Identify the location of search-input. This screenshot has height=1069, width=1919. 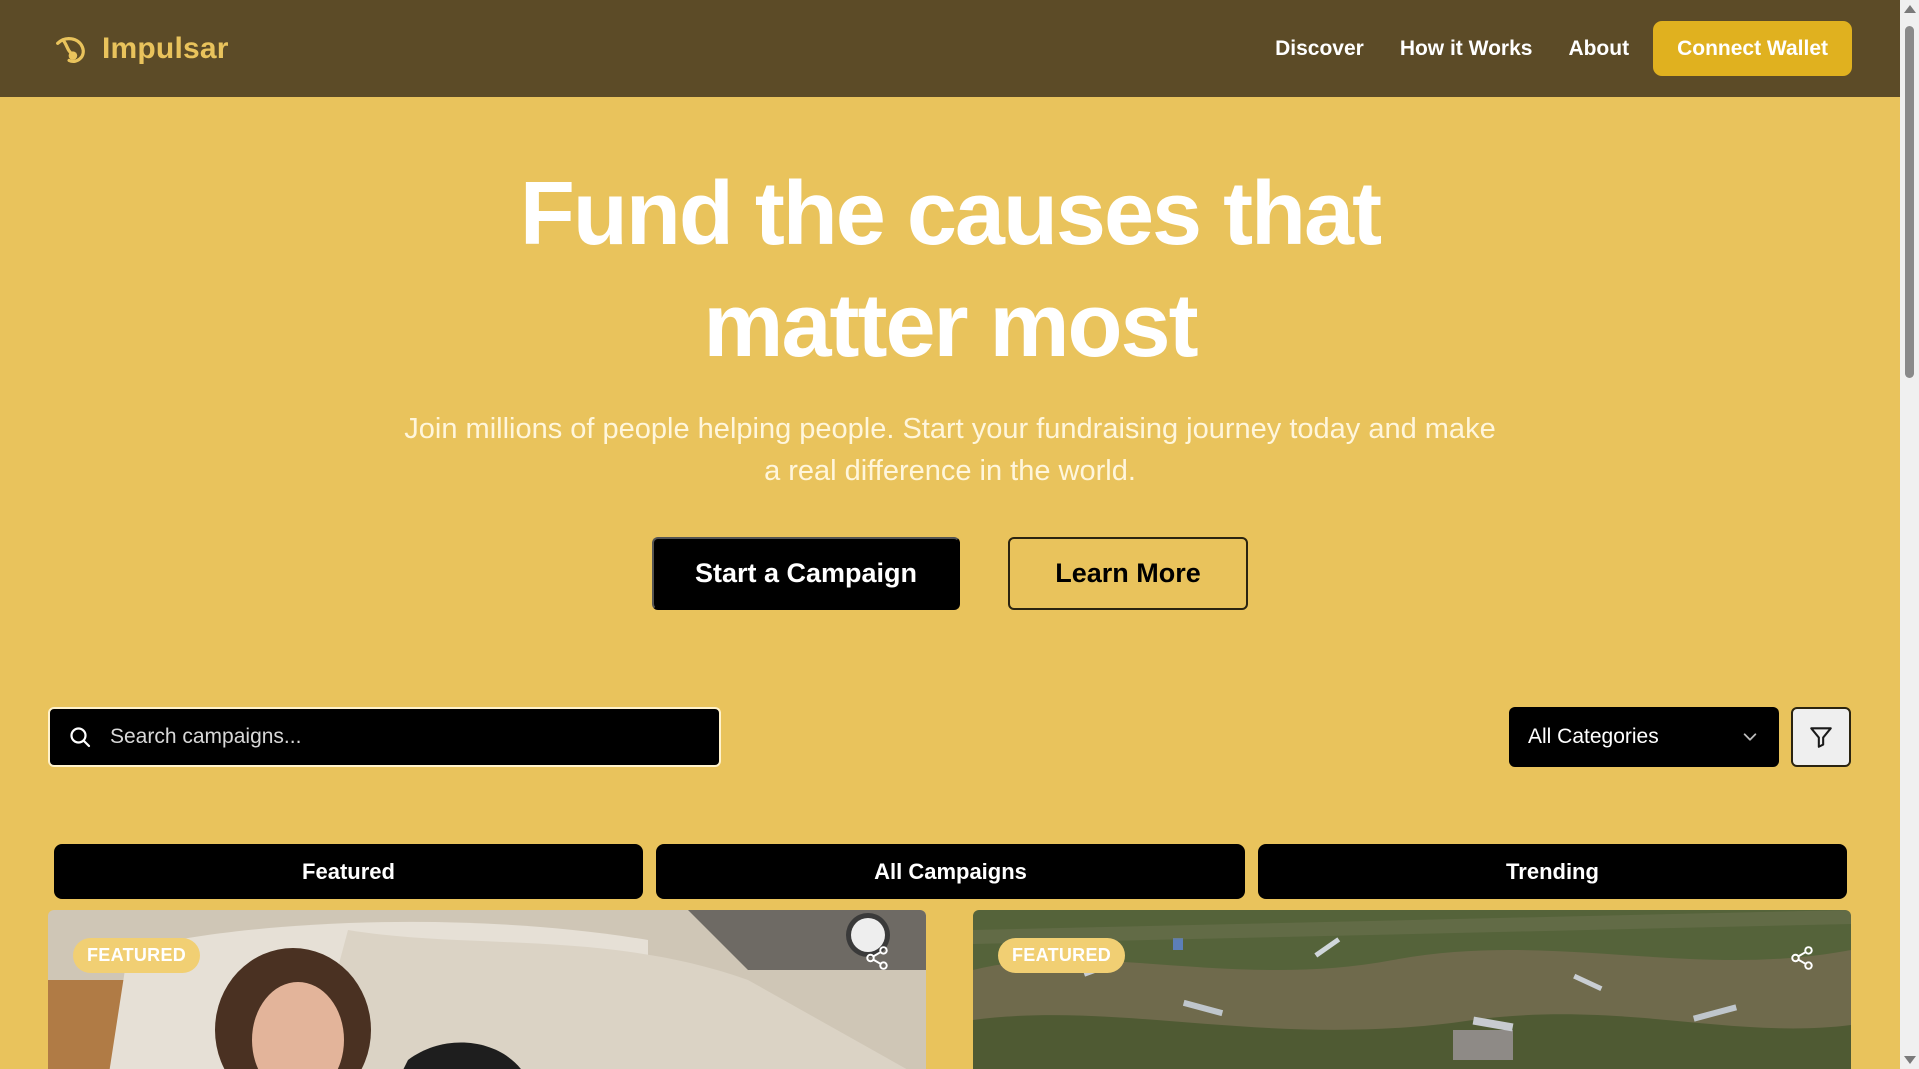
(414, 737).